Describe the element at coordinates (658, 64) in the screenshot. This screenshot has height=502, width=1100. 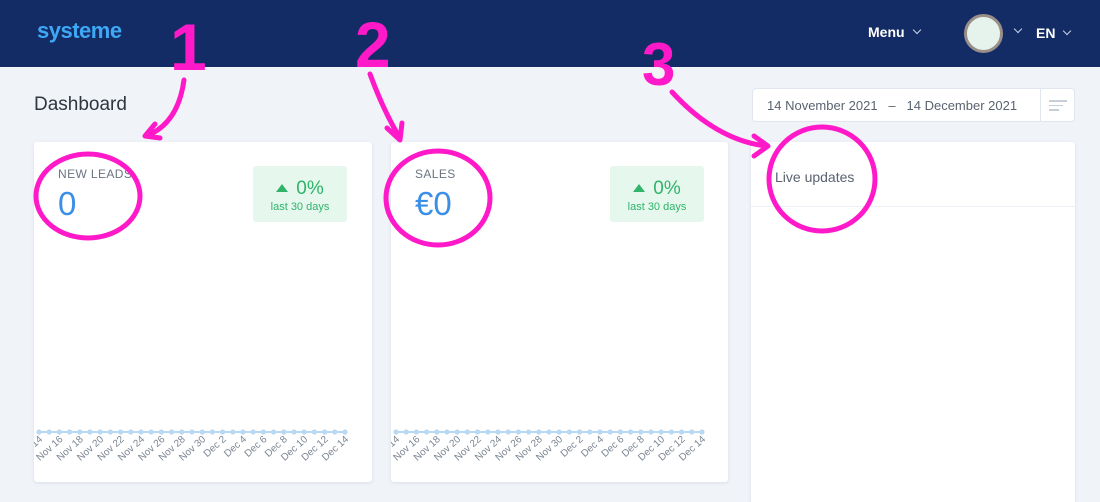
I see `annotation-number-3: 3` at that location.